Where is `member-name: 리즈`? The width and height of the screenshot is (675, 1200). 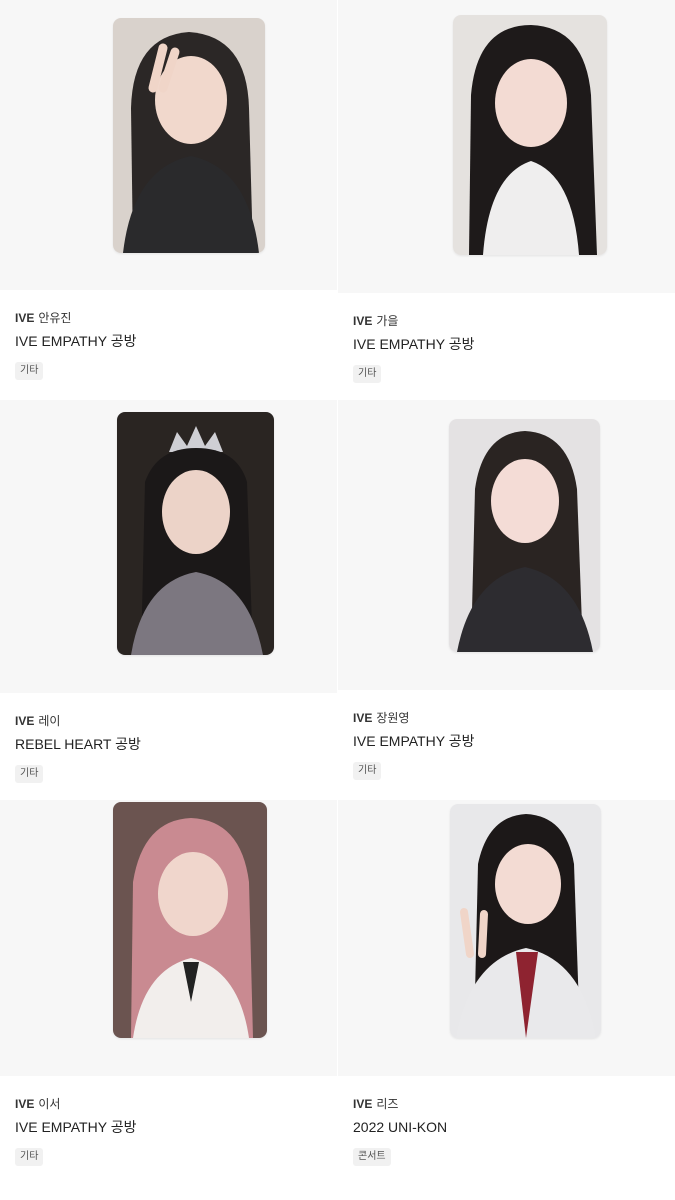 member-name: 리즈 is located at coordinates (387, 1104).